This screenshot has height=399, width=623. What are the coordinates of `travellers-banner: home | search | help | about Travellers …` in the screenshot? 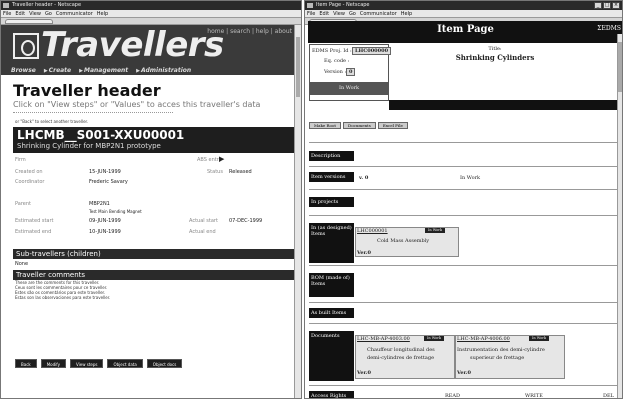 It's located at (147, 50).